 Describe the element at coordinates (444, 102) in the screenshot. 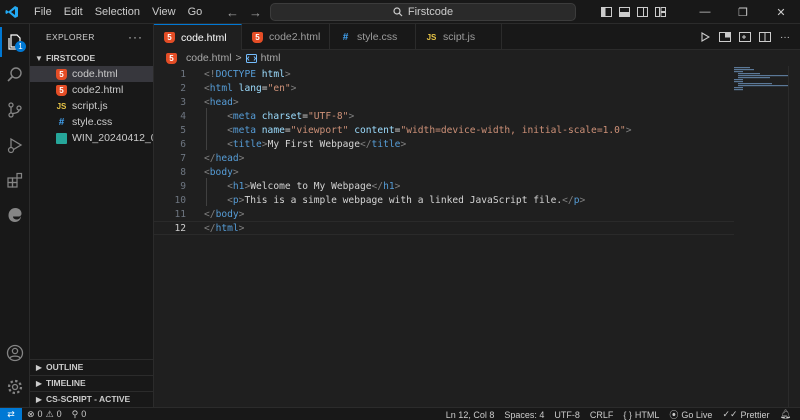

I see `code-line: 3 <head>` at that location.